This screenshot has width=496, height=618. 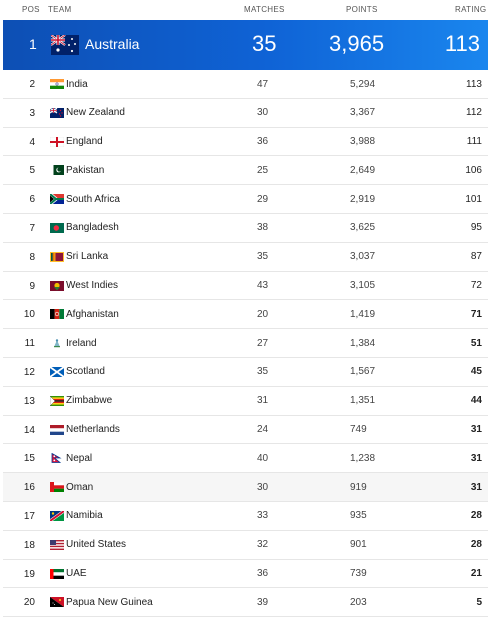 I want to click on row-pos: 16, so click(x=29, y=488).